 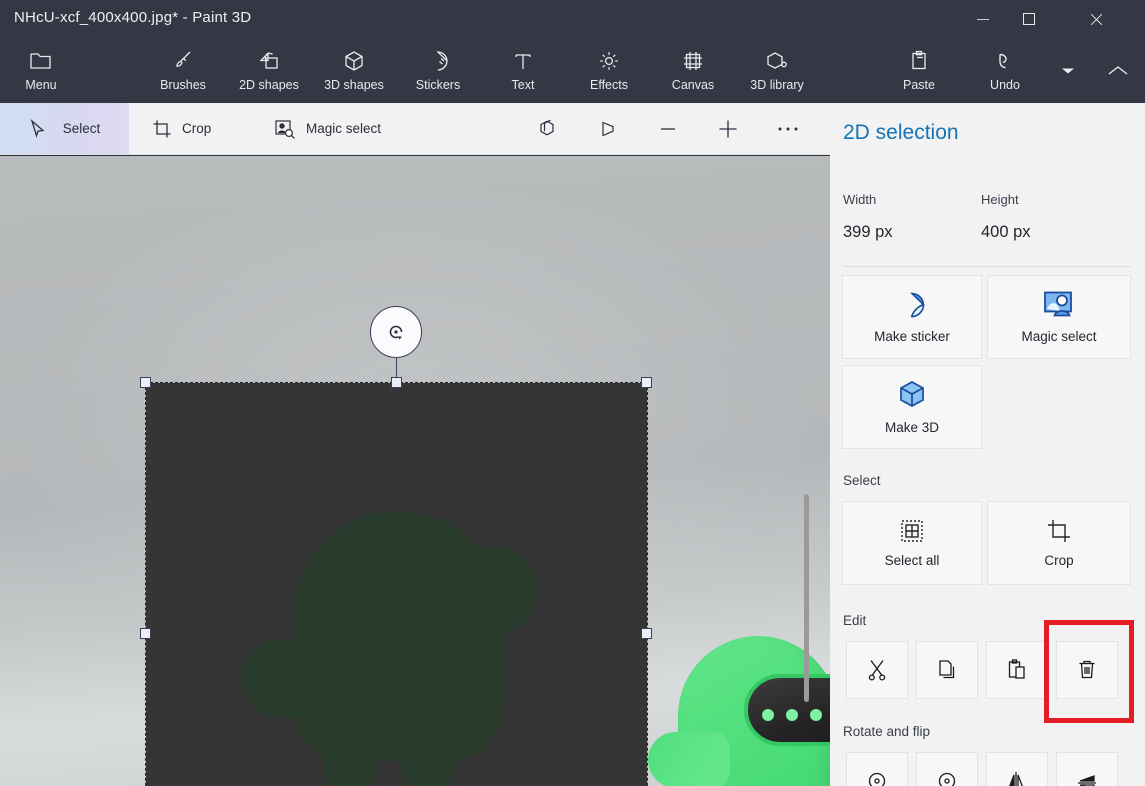 What do you see at coordinates (38, 128) in the screenshot?
I see `cursor-icon` at bounding box center [38, 128].